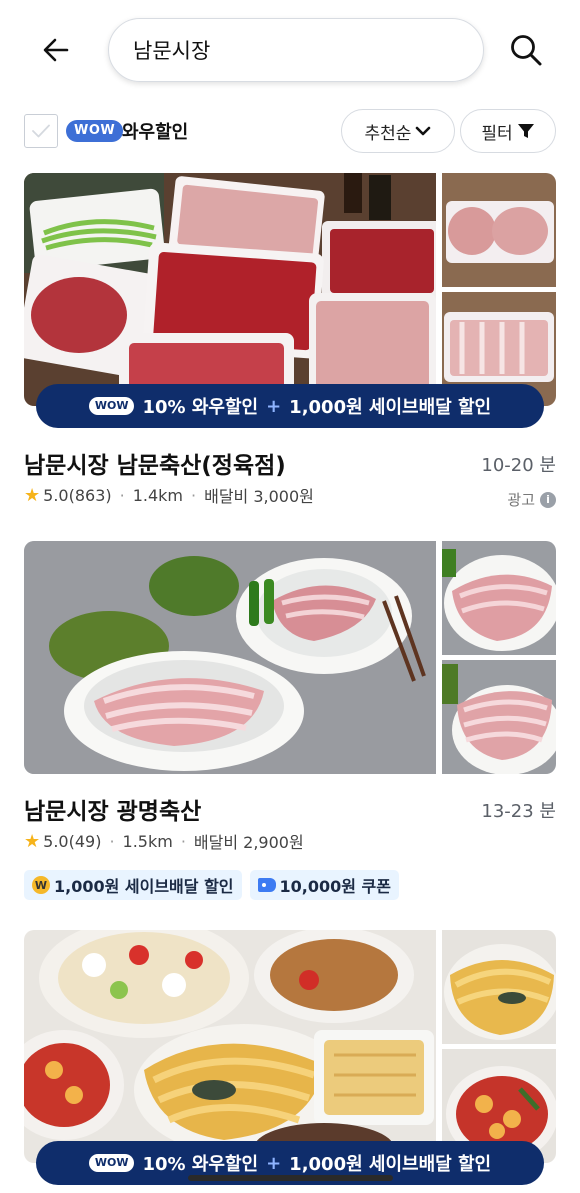  I want to click on info-icon: i, so click(548, 499).